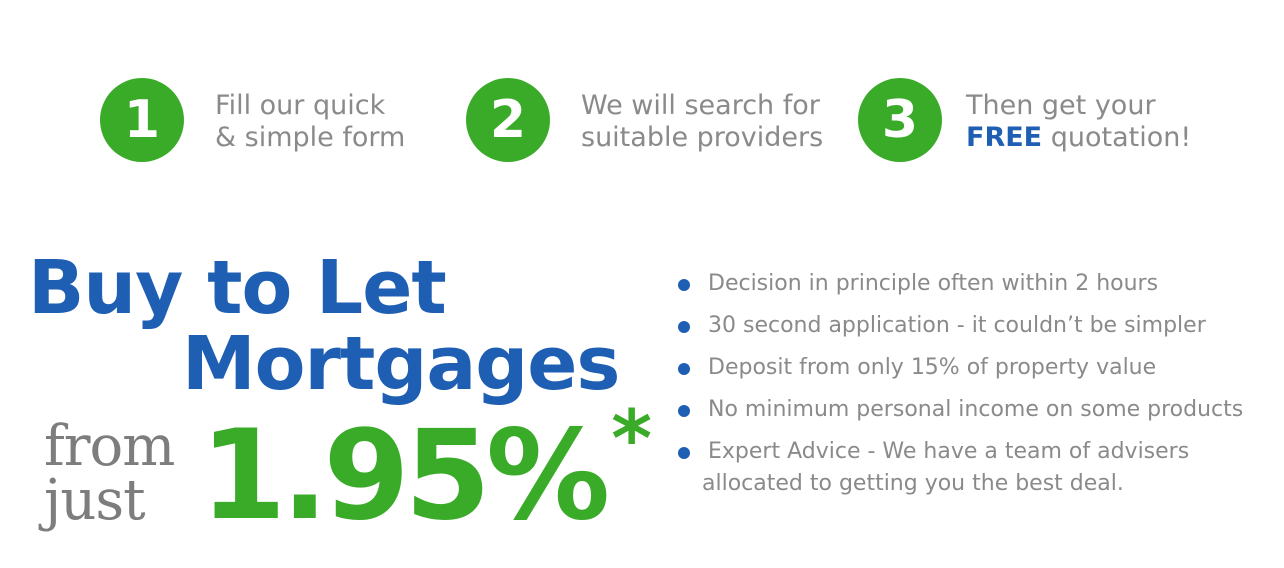 The image size is (1284, 568). What do you see at coordinates (932, 367) in the screenshot?
I see `feature-text: Deposit from only 15% of property value` at bounding box center [932, 367].